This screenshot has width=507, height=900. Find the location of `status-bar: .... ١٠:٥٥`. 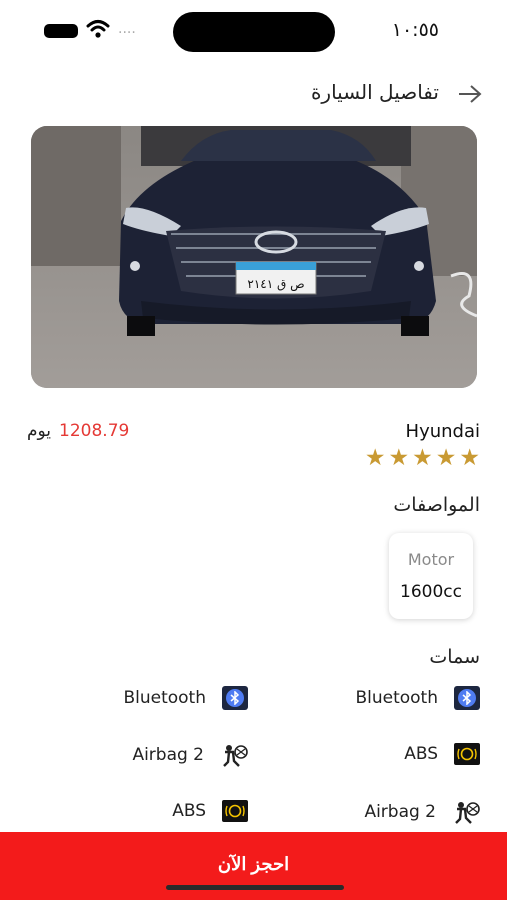

status-bar: .... ١٠:٥٥ is located at coordinates (253, 32).